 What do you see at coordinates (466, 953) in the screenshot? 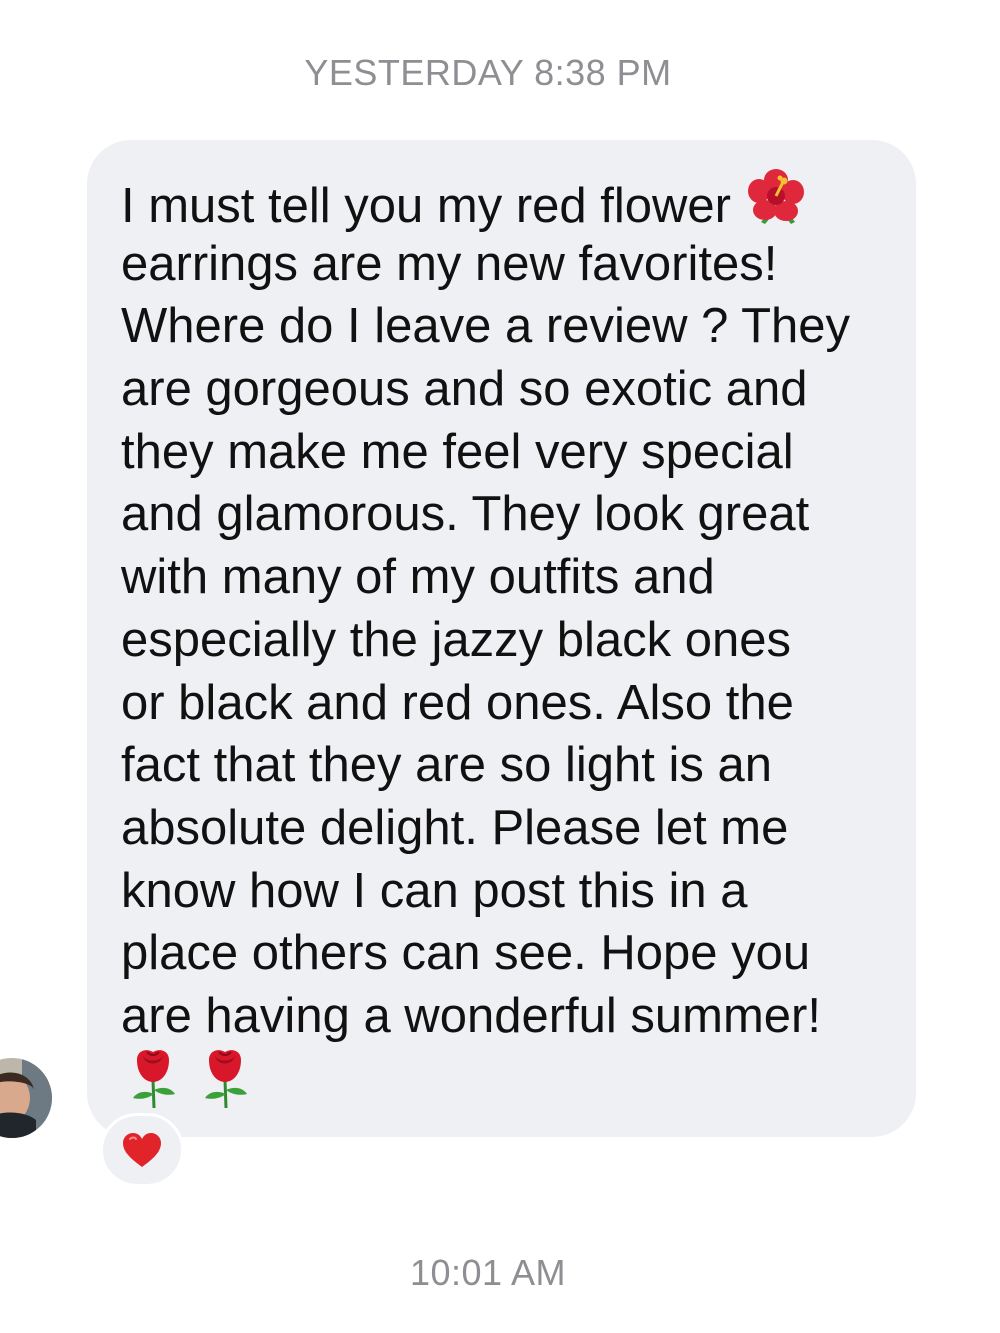
I see `message-line-13: place others can see. Hope you` at bounding box center [466, 953].